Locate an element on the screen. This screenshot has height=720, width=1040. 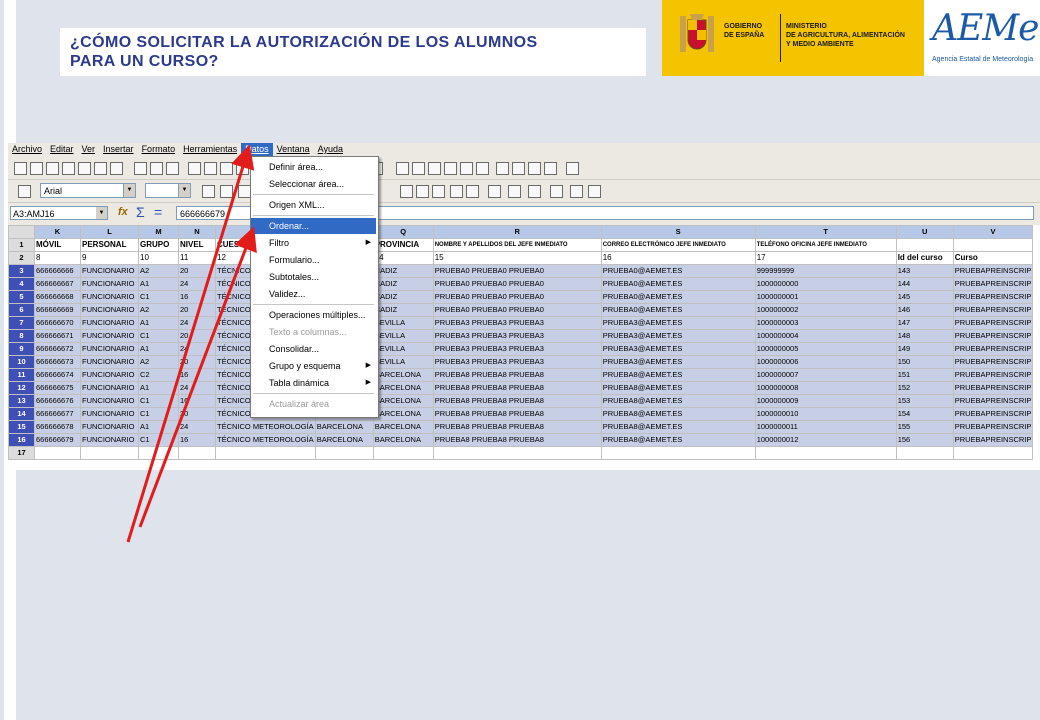
help2-icon is located at coordinates (572, 168).